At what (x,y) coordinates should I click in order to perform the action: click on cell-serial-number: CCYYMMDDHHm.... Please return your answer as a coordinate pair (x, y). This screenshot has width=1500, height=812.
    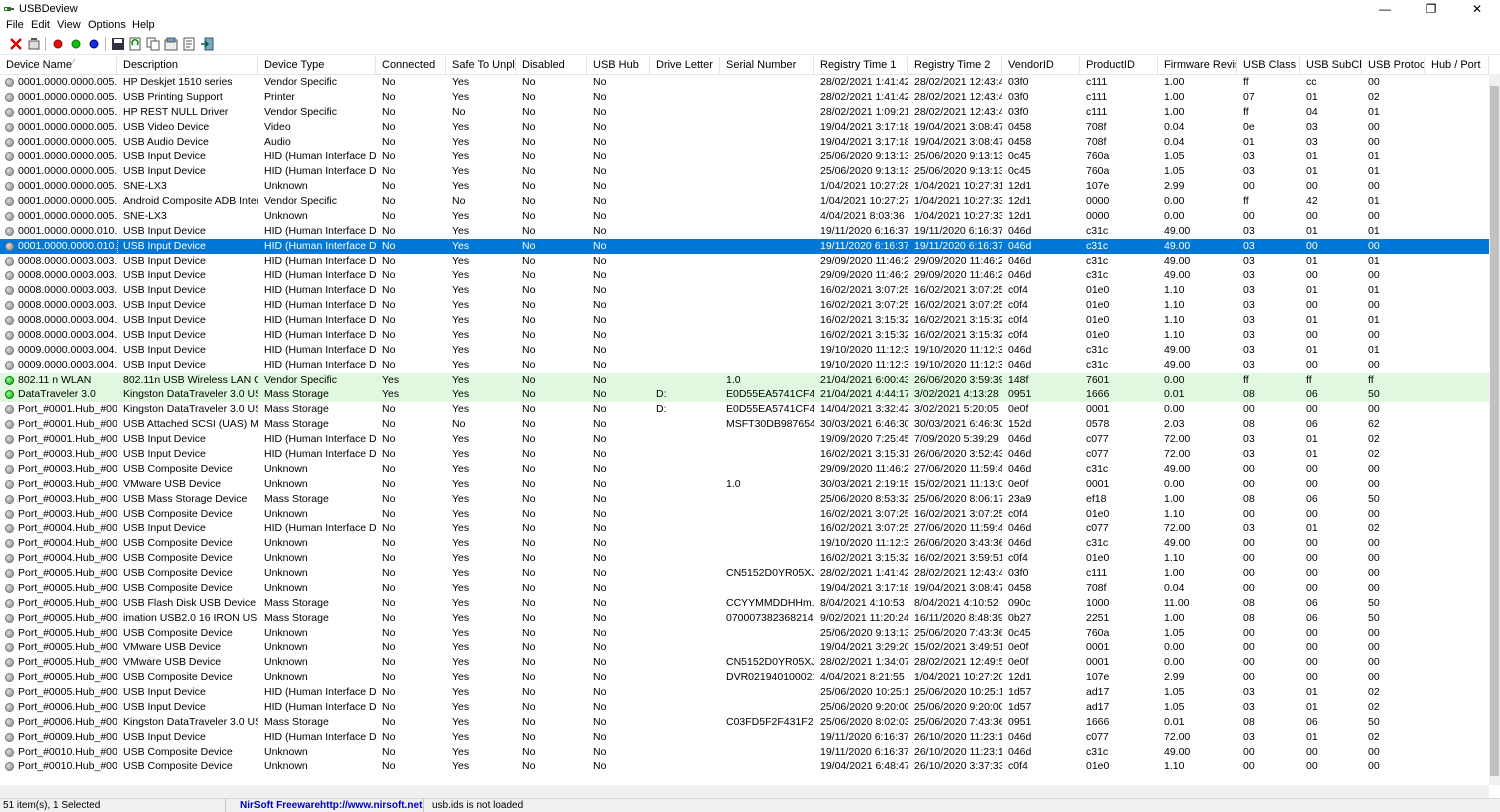
    Looking at the image, I should click on (770, 602).